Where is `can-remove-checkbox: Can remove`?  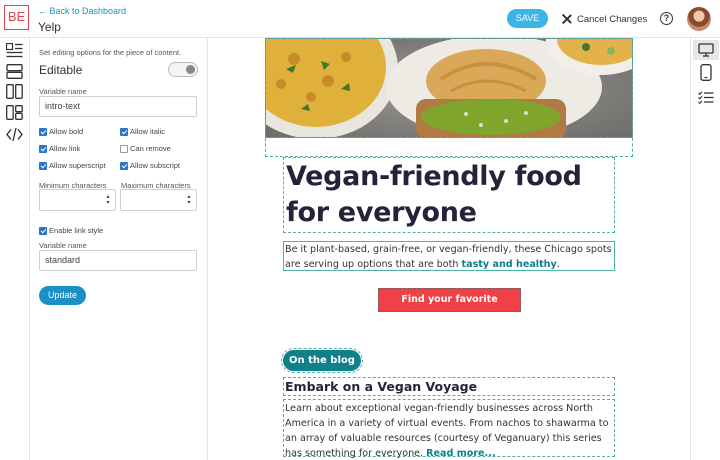
can-remove-checkbox: Can remove is located at coordinates (145, 148).